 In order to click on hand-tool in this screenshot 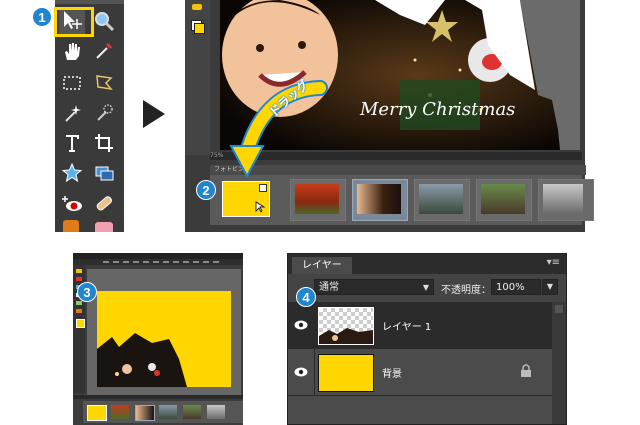, I will do `click(72, 51)`.